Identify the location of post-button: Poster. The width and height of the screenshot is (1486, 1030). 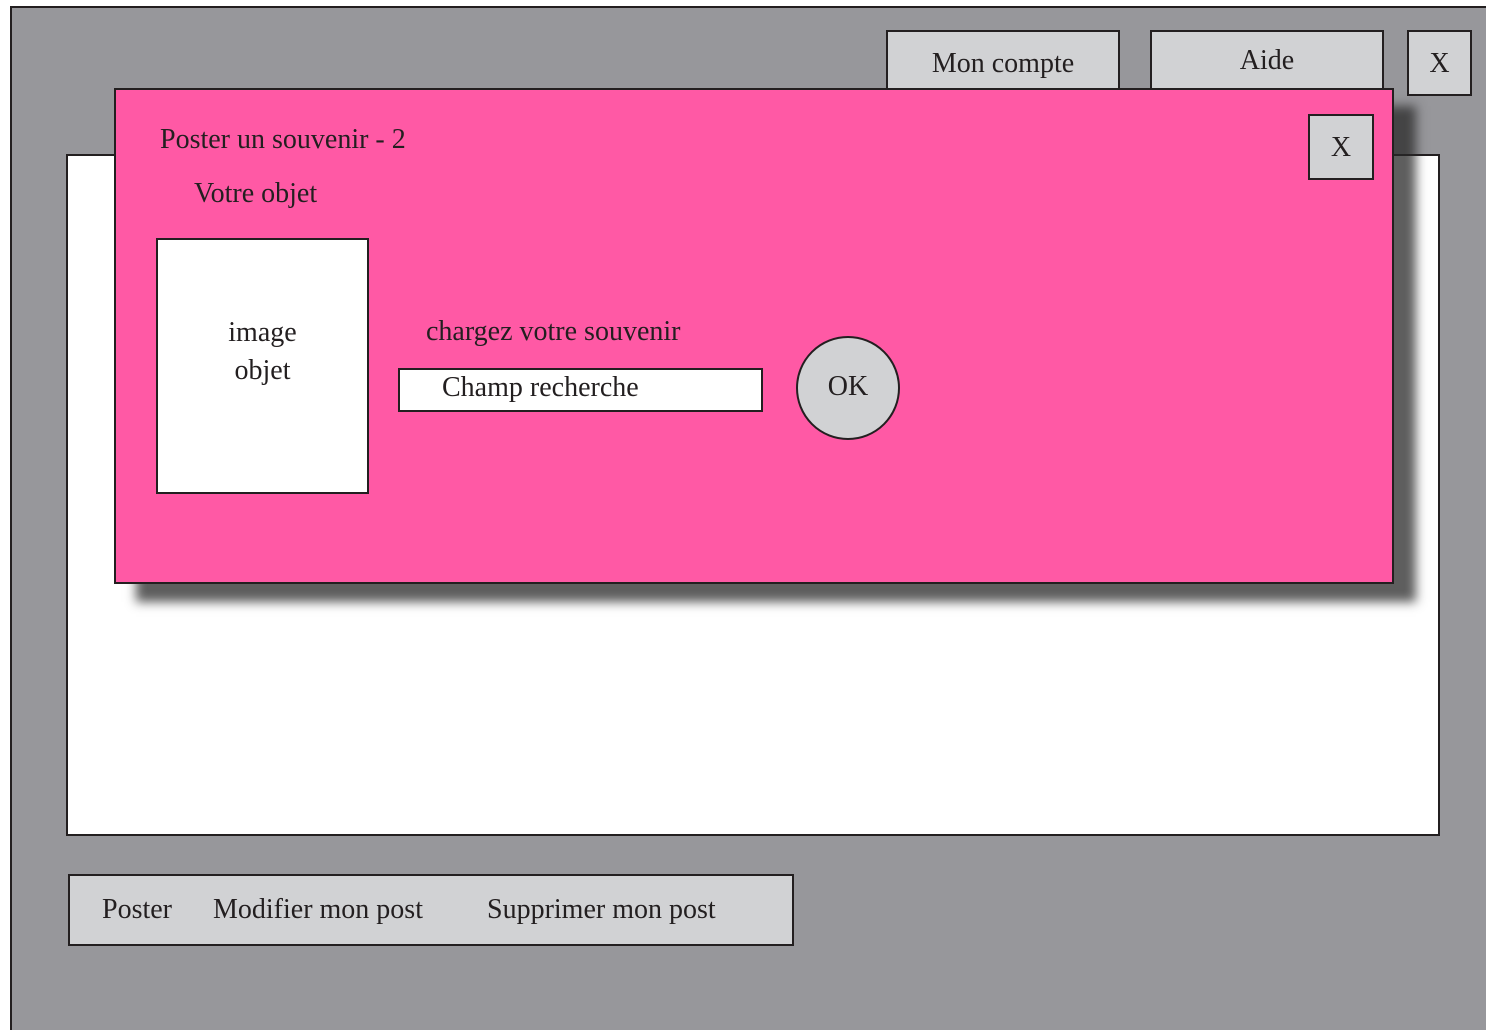
(137, 910).